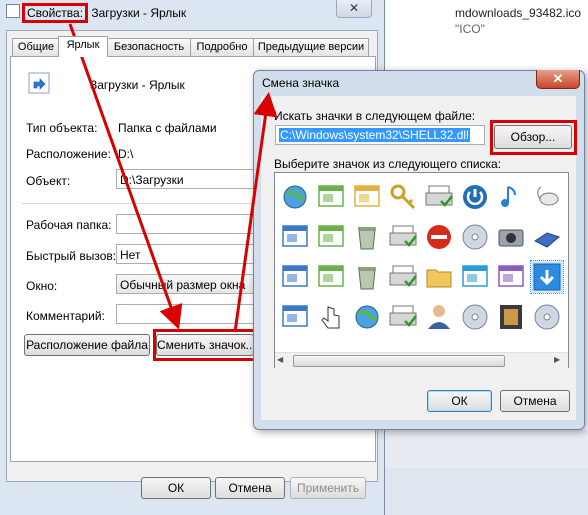  What do you see at coordinates (65, 316) in the screenshot?
I see `comment-label: Комментарий:` at bounding box center [65, 316].